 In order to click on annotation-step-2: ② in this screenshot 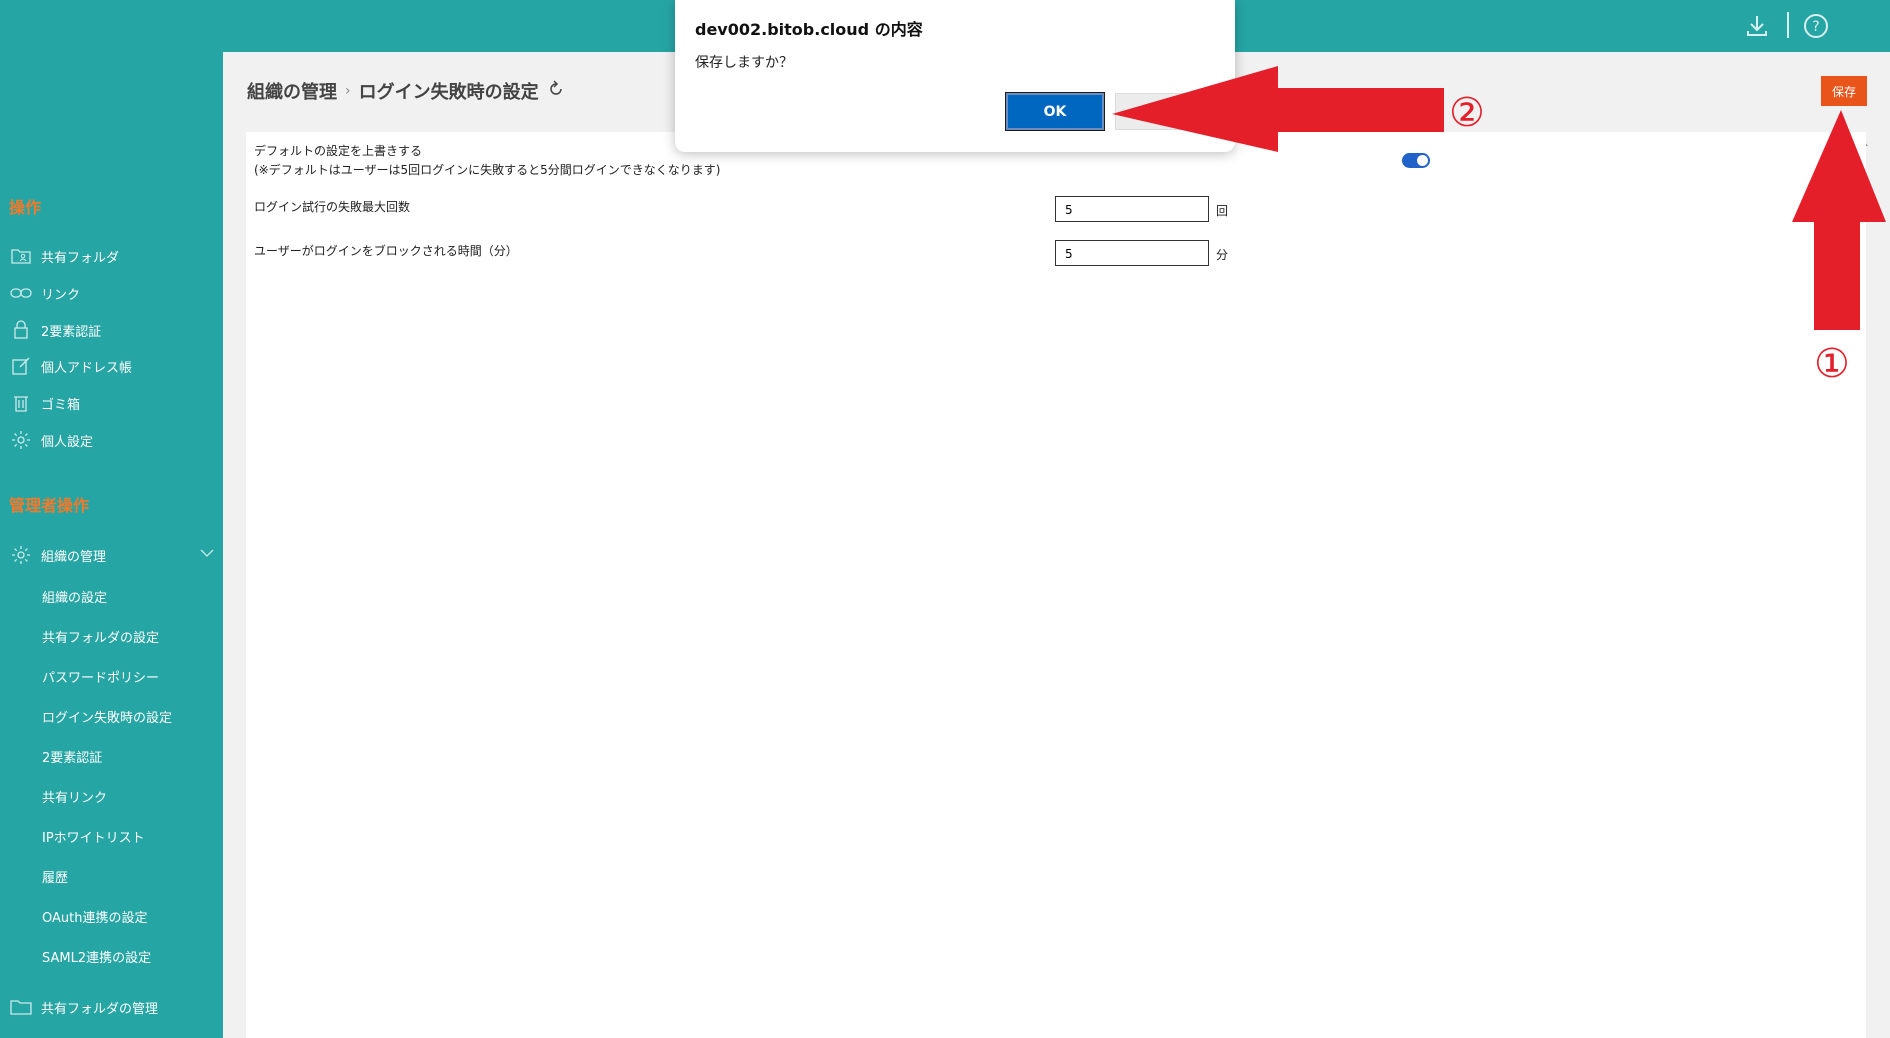, I will do `click(1467, 113)`.